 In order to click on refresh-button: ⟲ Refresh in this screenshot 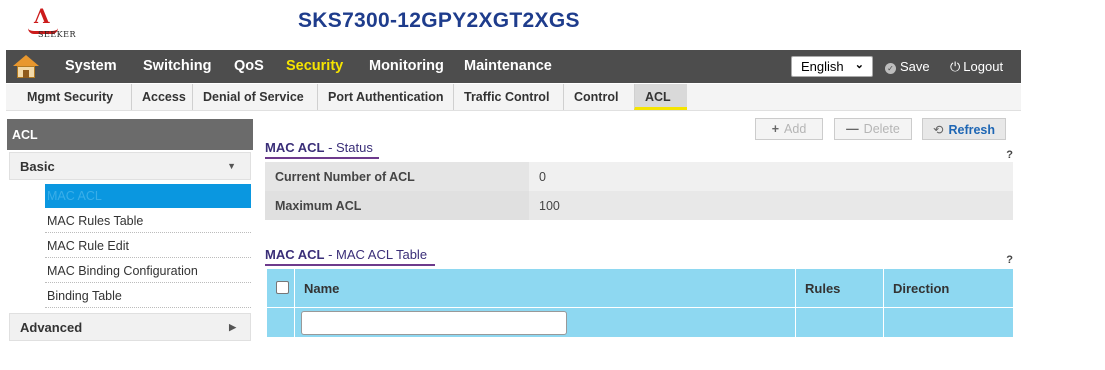, I will do `click(964, 129)`.